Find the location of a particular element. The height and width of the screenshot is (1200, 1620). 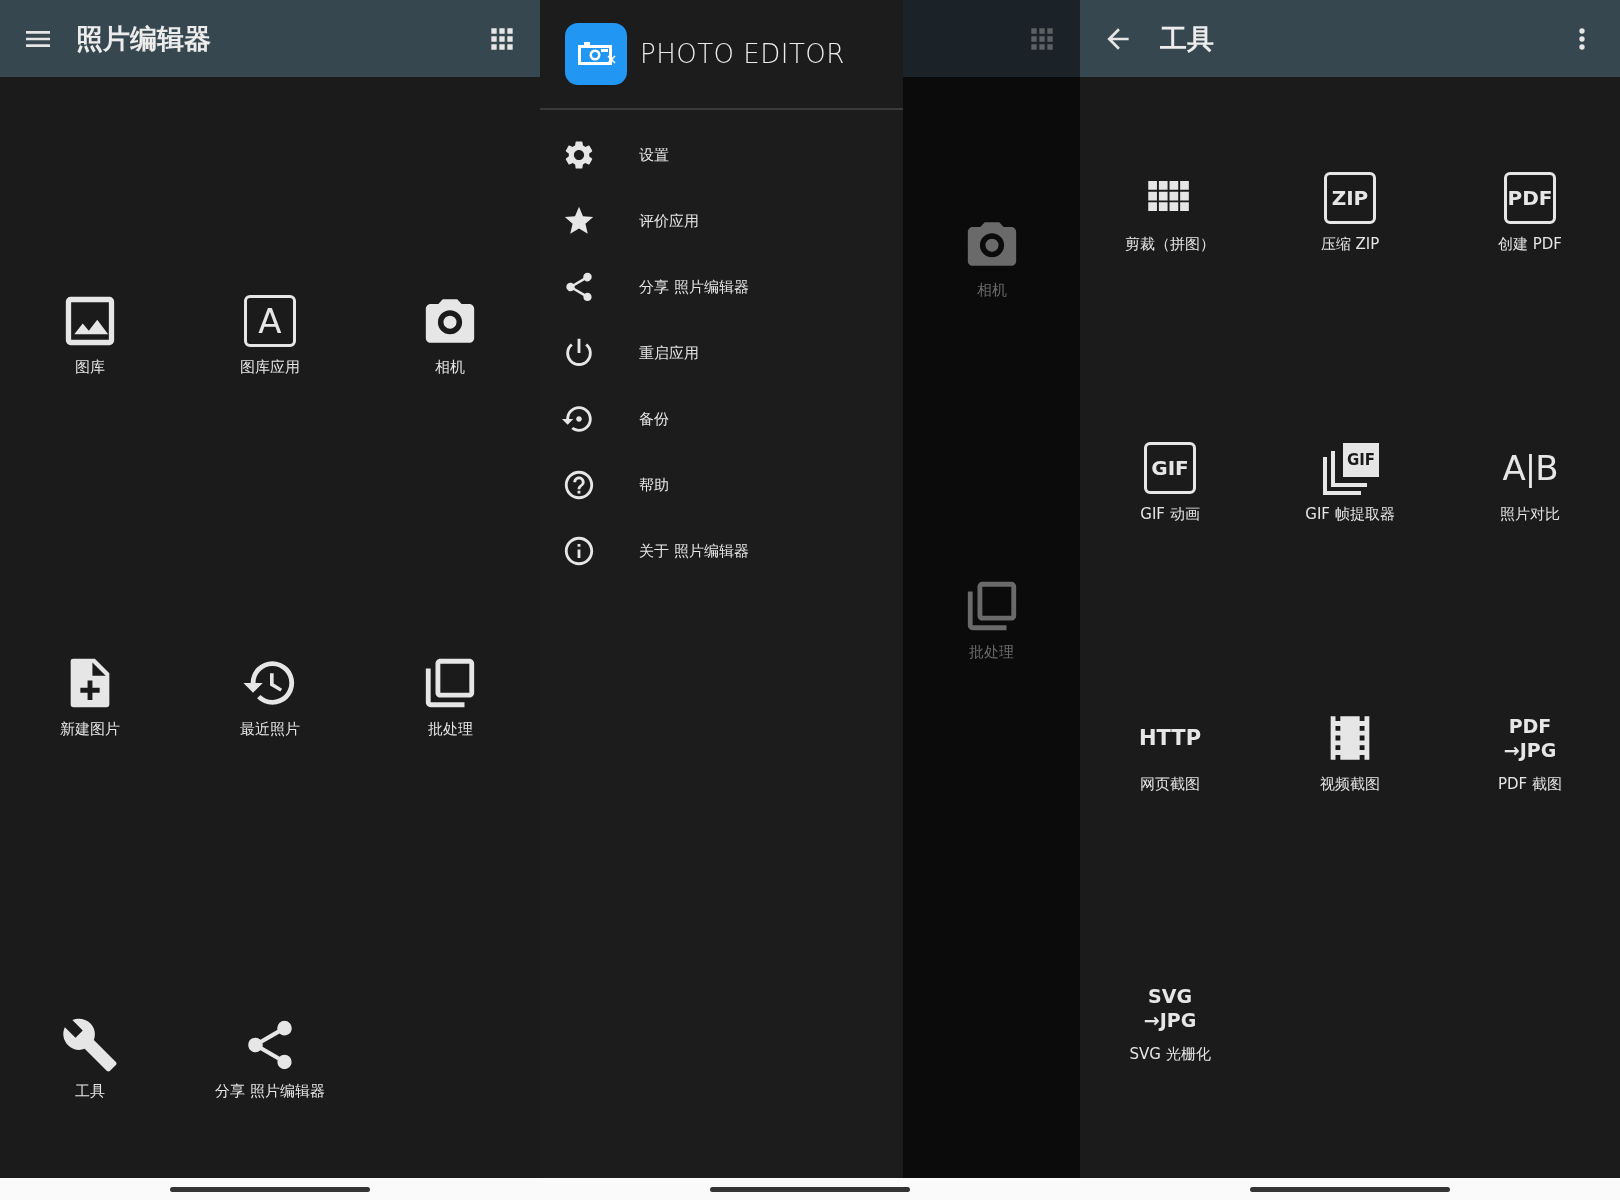

gallery-app-tile: A 图库应用 is located at coordinates (270, 334).